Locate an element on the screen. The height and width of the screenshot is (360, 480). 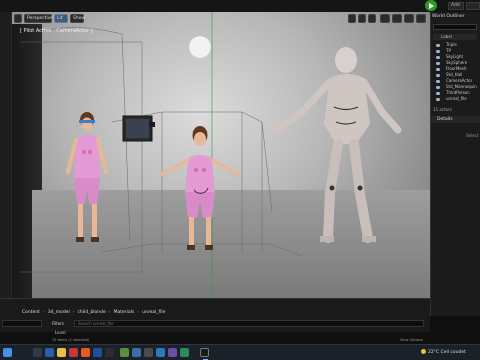
child-character-left is located at coordinates (87, 177).